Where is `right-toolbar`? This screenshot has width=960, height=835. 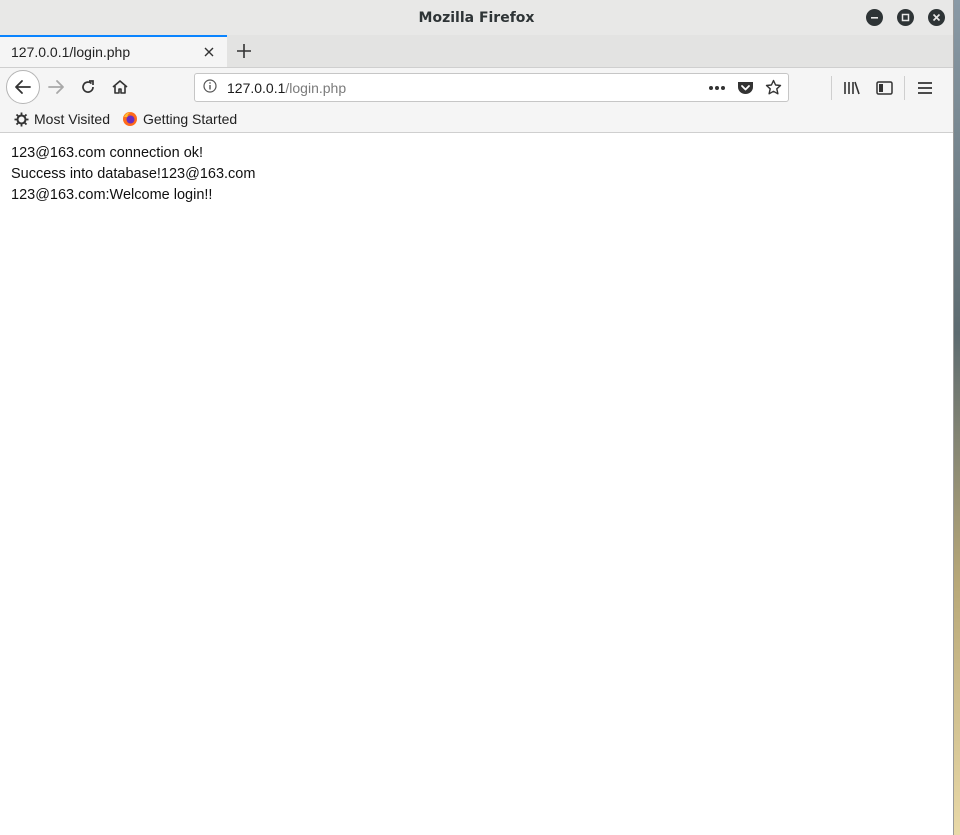
right-toolbar is located at coordinates (884, 88).